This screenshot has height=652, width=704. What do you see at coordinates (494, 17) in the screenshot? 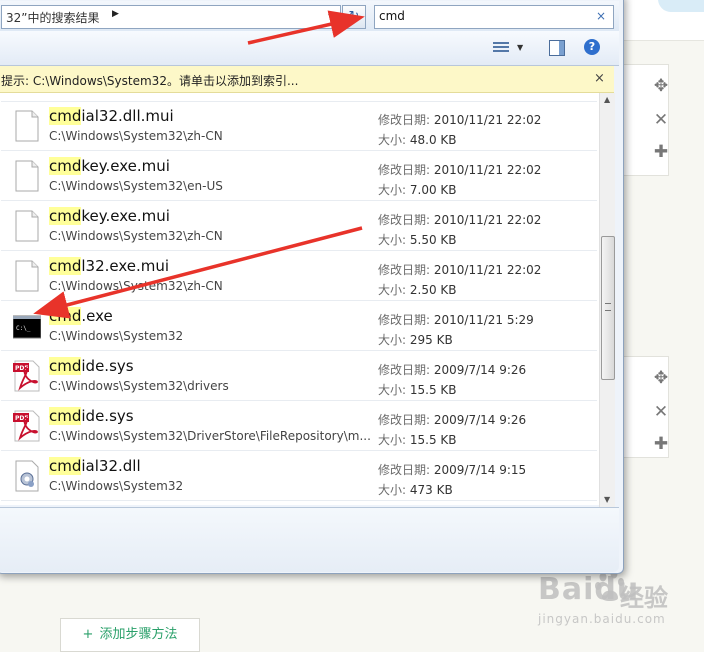
I see `search-input: cmd ×` at bounding box center [494, 17].